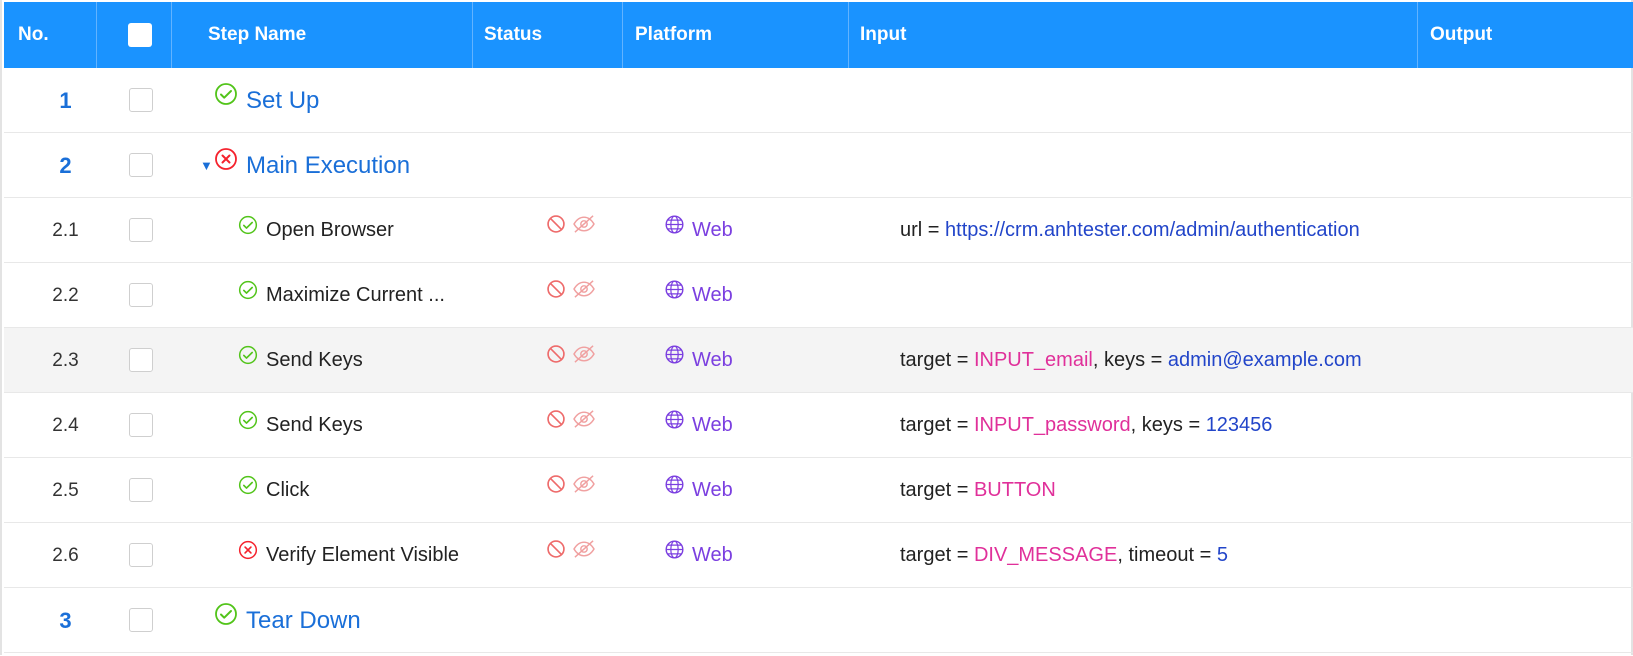  What do you see at coordinates (362, 555) in the screenshot?
I see `step-name: Verify Element Visible` at bounding box center [362, 555].